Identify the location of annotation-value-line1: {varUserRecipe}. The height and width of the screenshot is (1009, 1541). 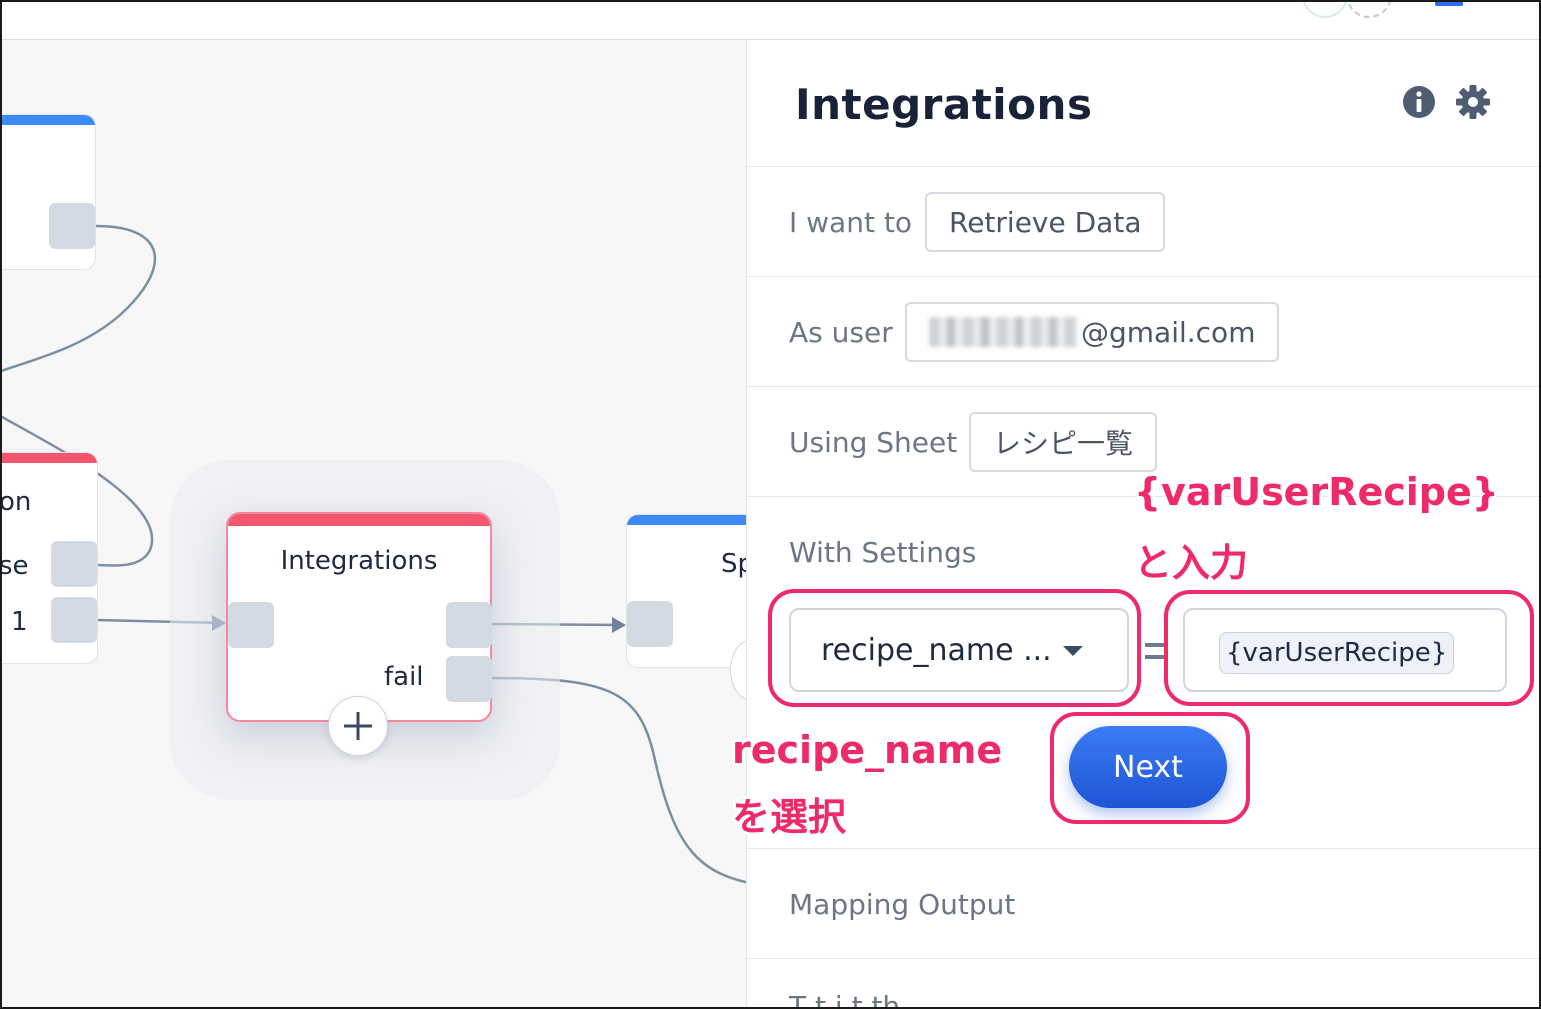
(1316, 492).